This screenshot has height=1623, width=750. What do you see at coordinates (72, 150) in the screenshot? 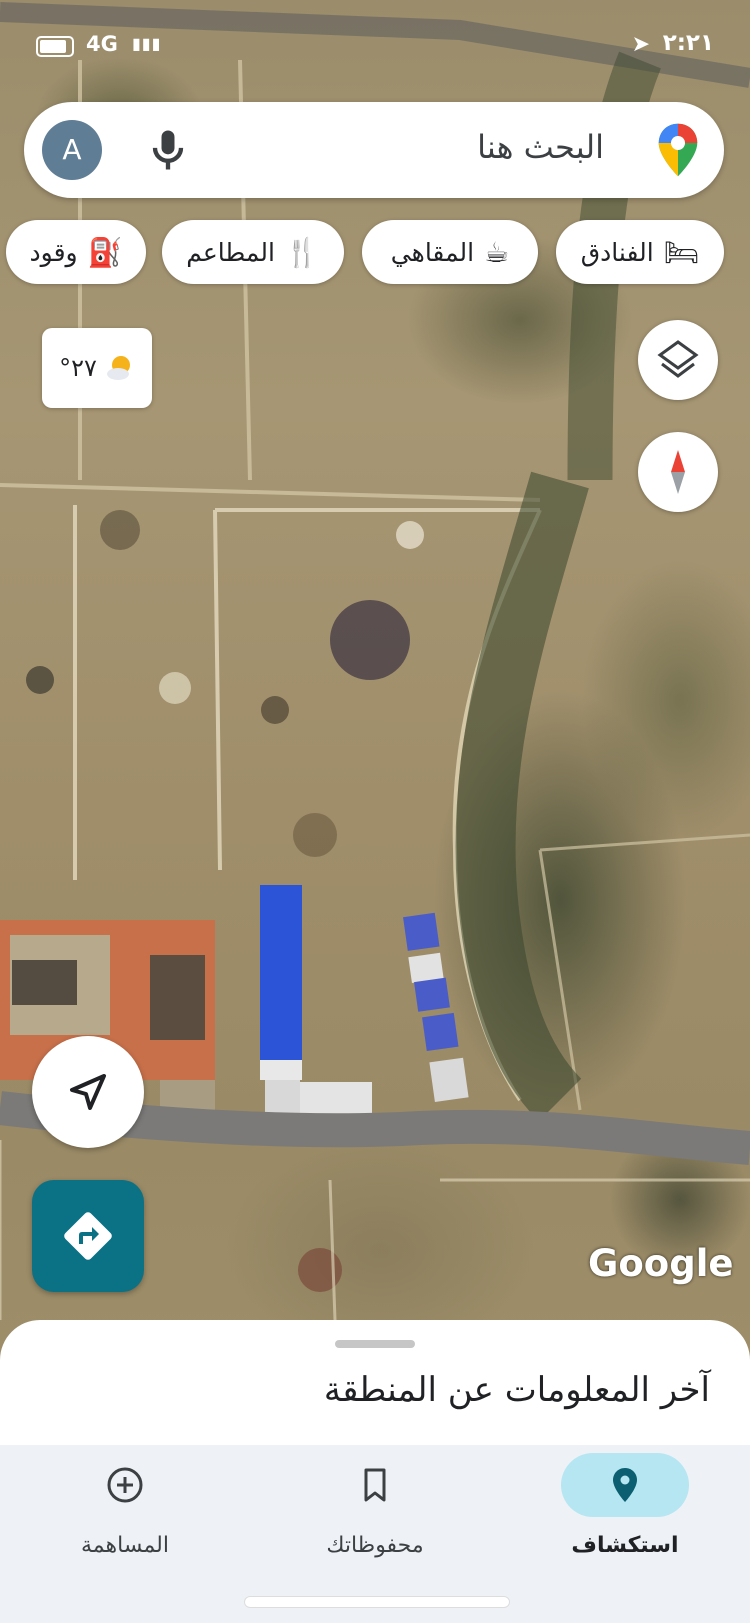
I see `avatar: A` at bounding box center [72, 150].